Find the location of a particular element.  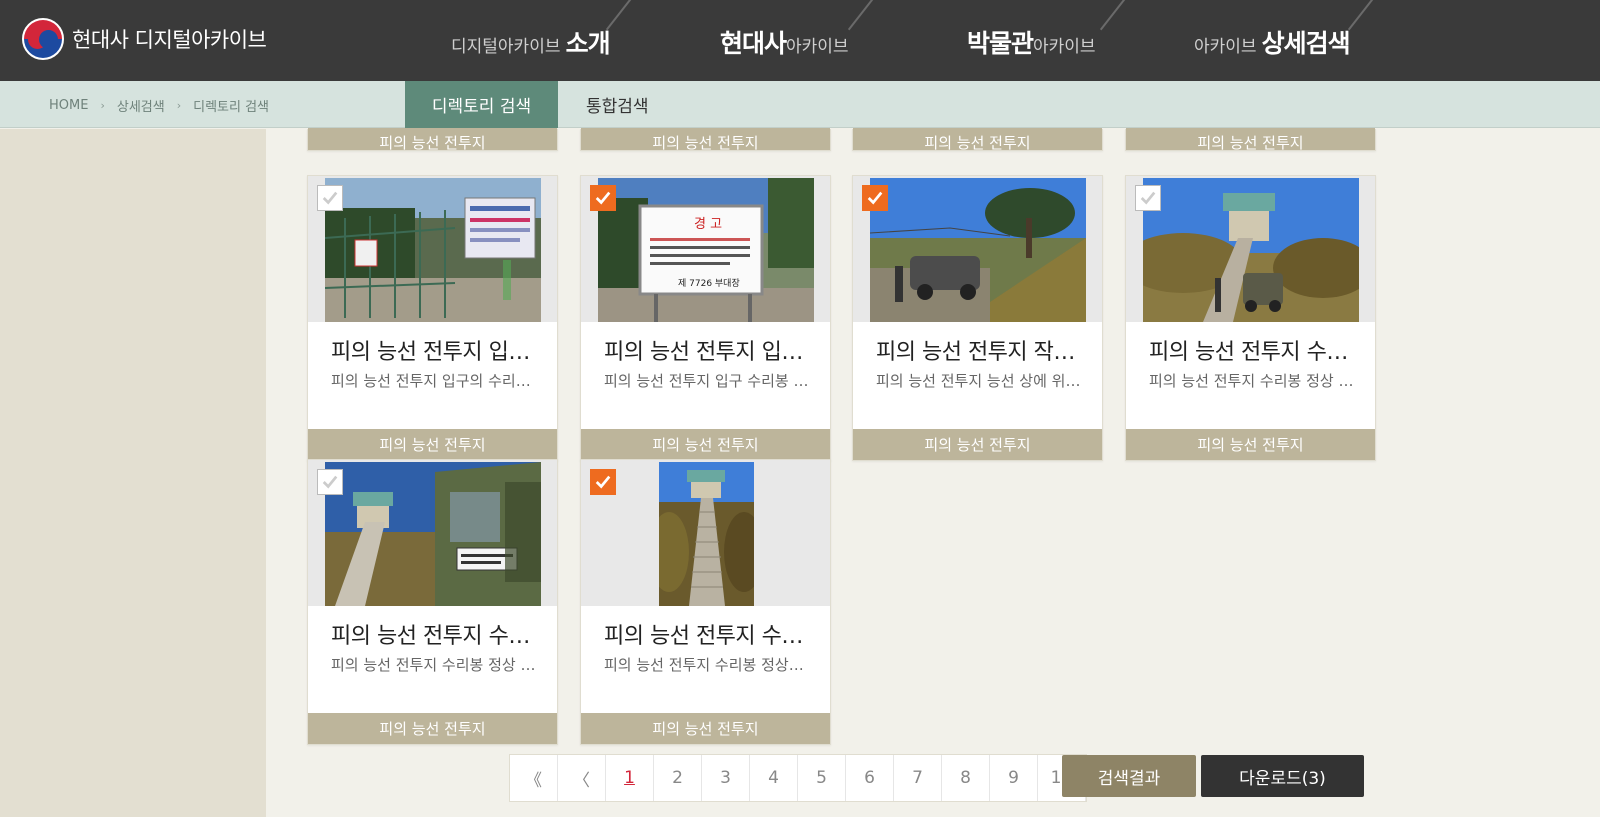

card-title: 피의 능선 전투지 작전도로 is located at coordinates (981, 352).